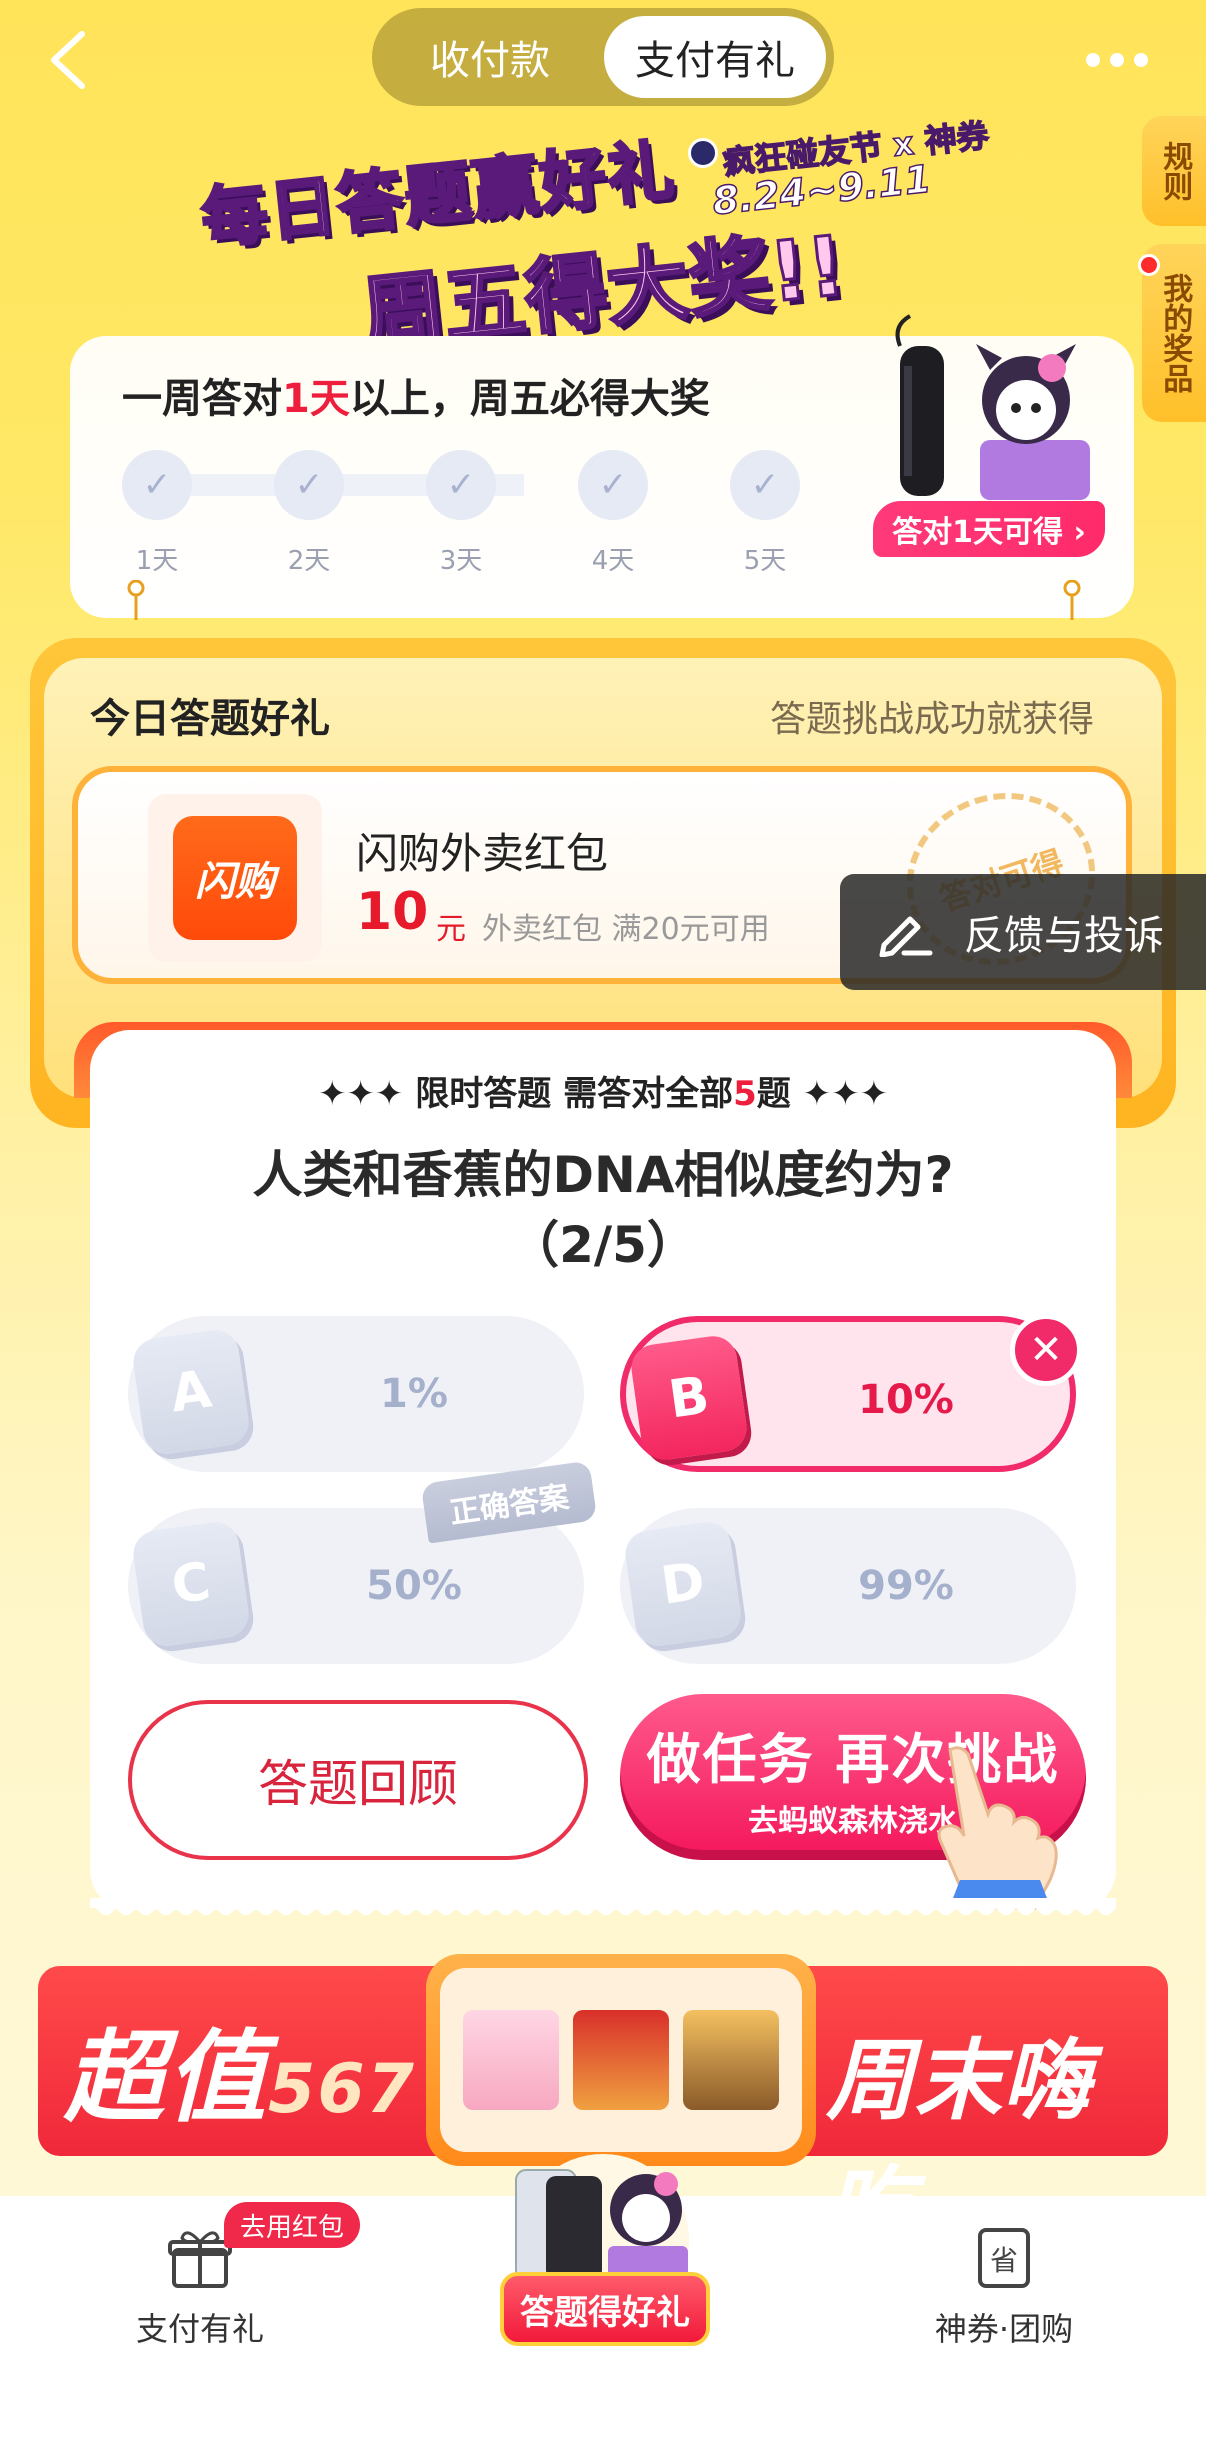  What do you see at coordinates (199, 2329) in the screenshot?
I see `tab-label: 支付有礼` at bounding box center [199, 2329].